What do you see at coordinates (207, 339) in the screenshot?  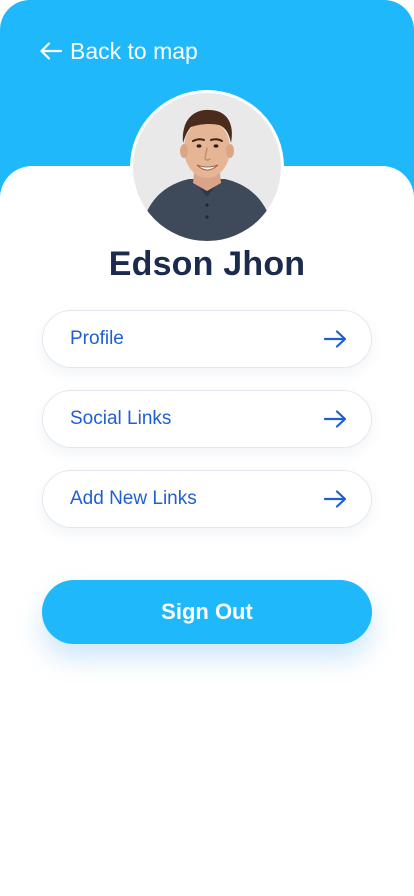 I see `profile-menu-item: Profile` at bounding box center [207, 339].